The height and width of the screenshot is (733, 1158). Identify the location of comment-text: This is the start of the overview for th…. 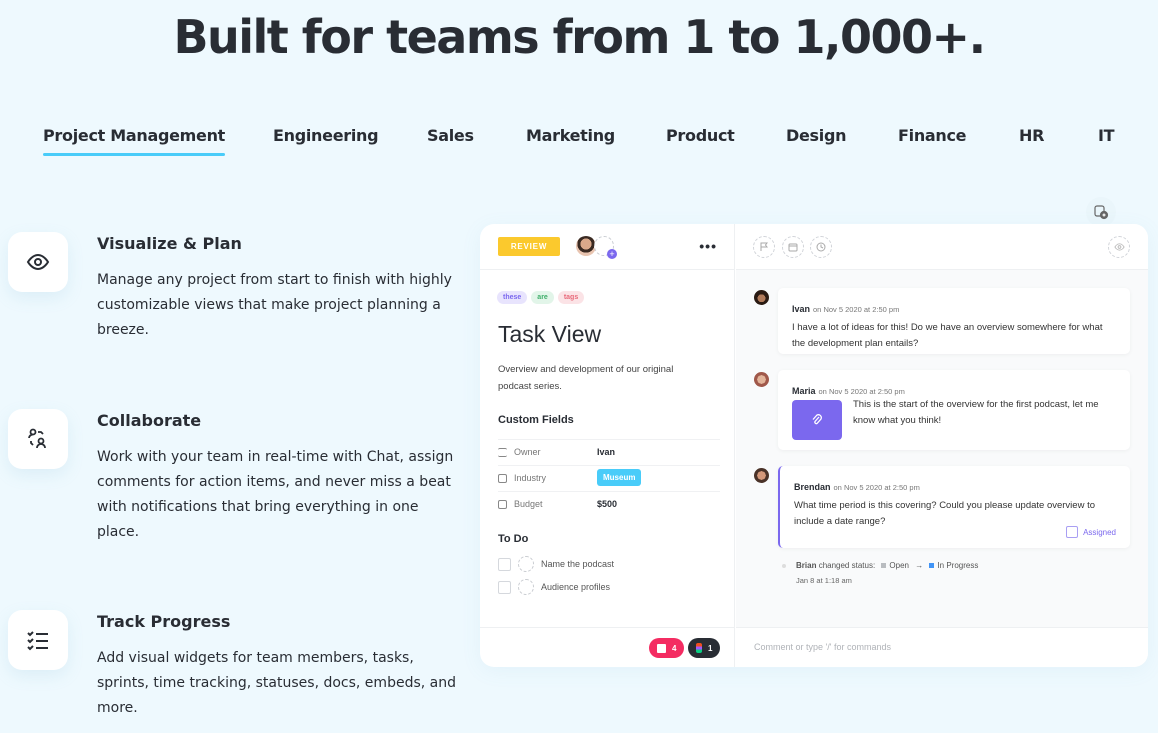
(976, 412).